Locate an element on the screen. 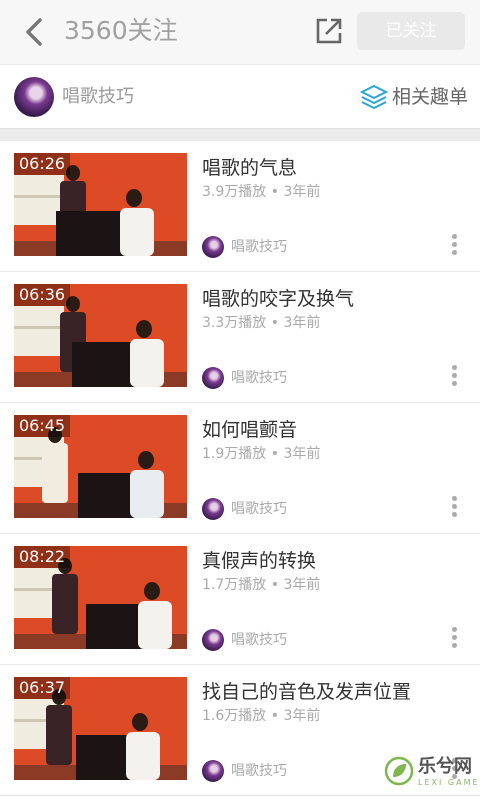 The height and width of the screenshot is (800, 480). top-bar: 3560关注 已关注 is located at coordinates (240, 32).